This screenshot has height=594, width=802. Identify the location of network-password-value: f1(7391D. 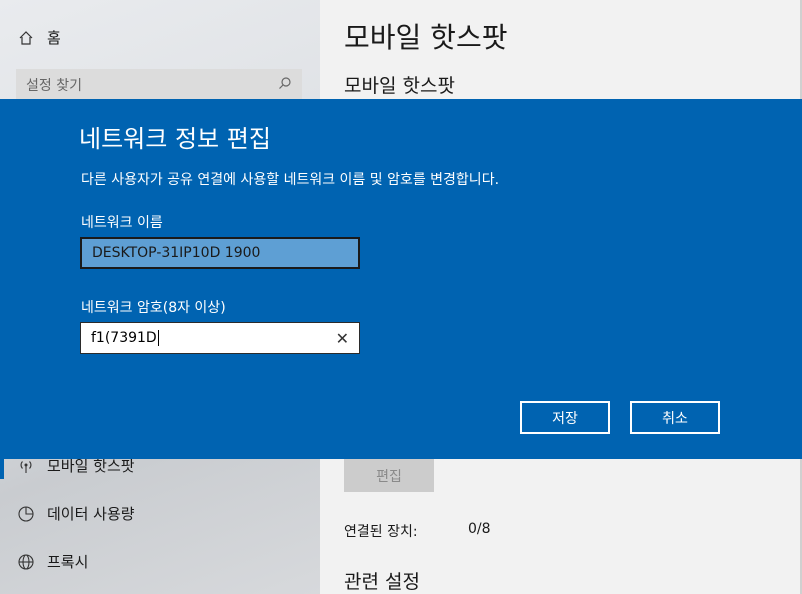
(124, 338).